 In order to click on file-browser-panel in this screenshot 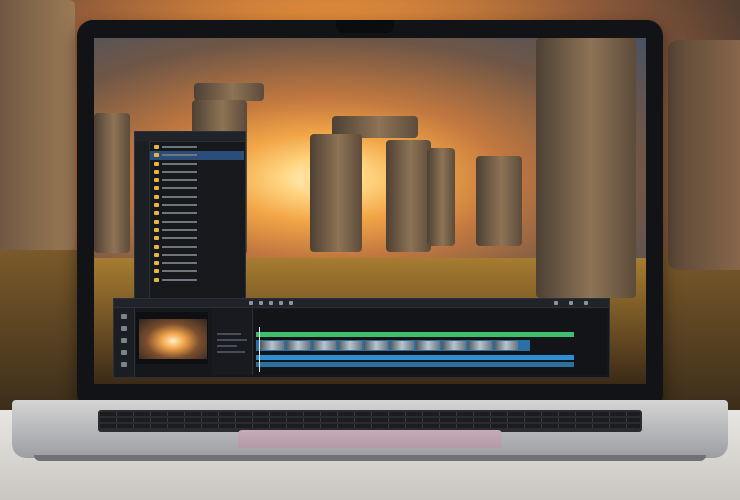, I will do `click(190, 217)`.